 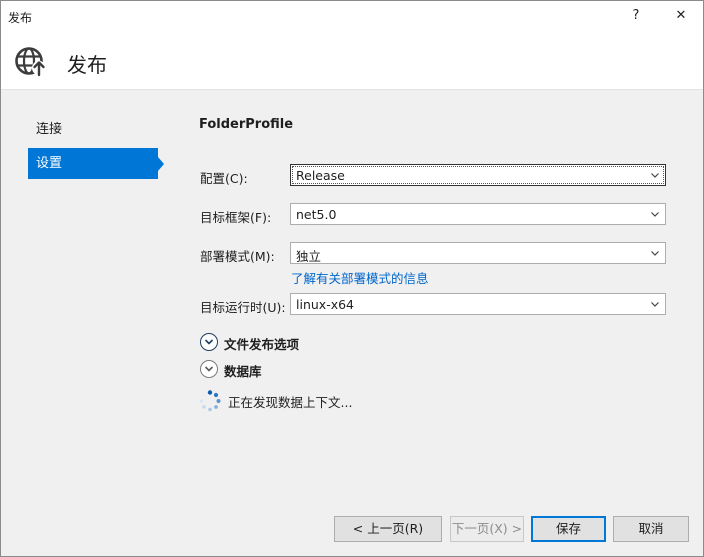 I want to click on selection-arrow-icon, so click(x=161, y=164).